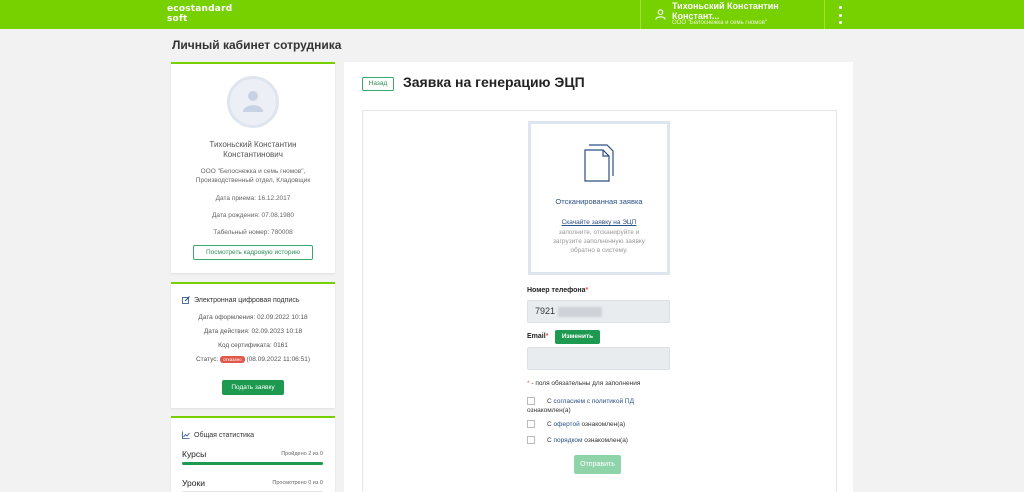  I want to click on submit-button: Отправить, so click(597, 464).